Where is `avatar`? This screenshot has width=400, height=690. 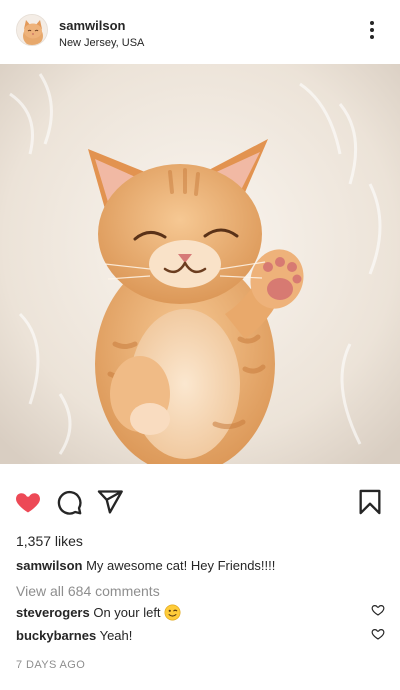 avatar is located at coordinates (32, 30).